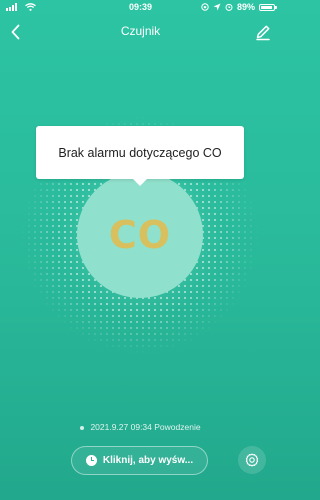 The height and width of the screenshot is (500, 320). Describe the element at coordinates (263, 32) in the screenshot. I see `edit-icon` at that location.